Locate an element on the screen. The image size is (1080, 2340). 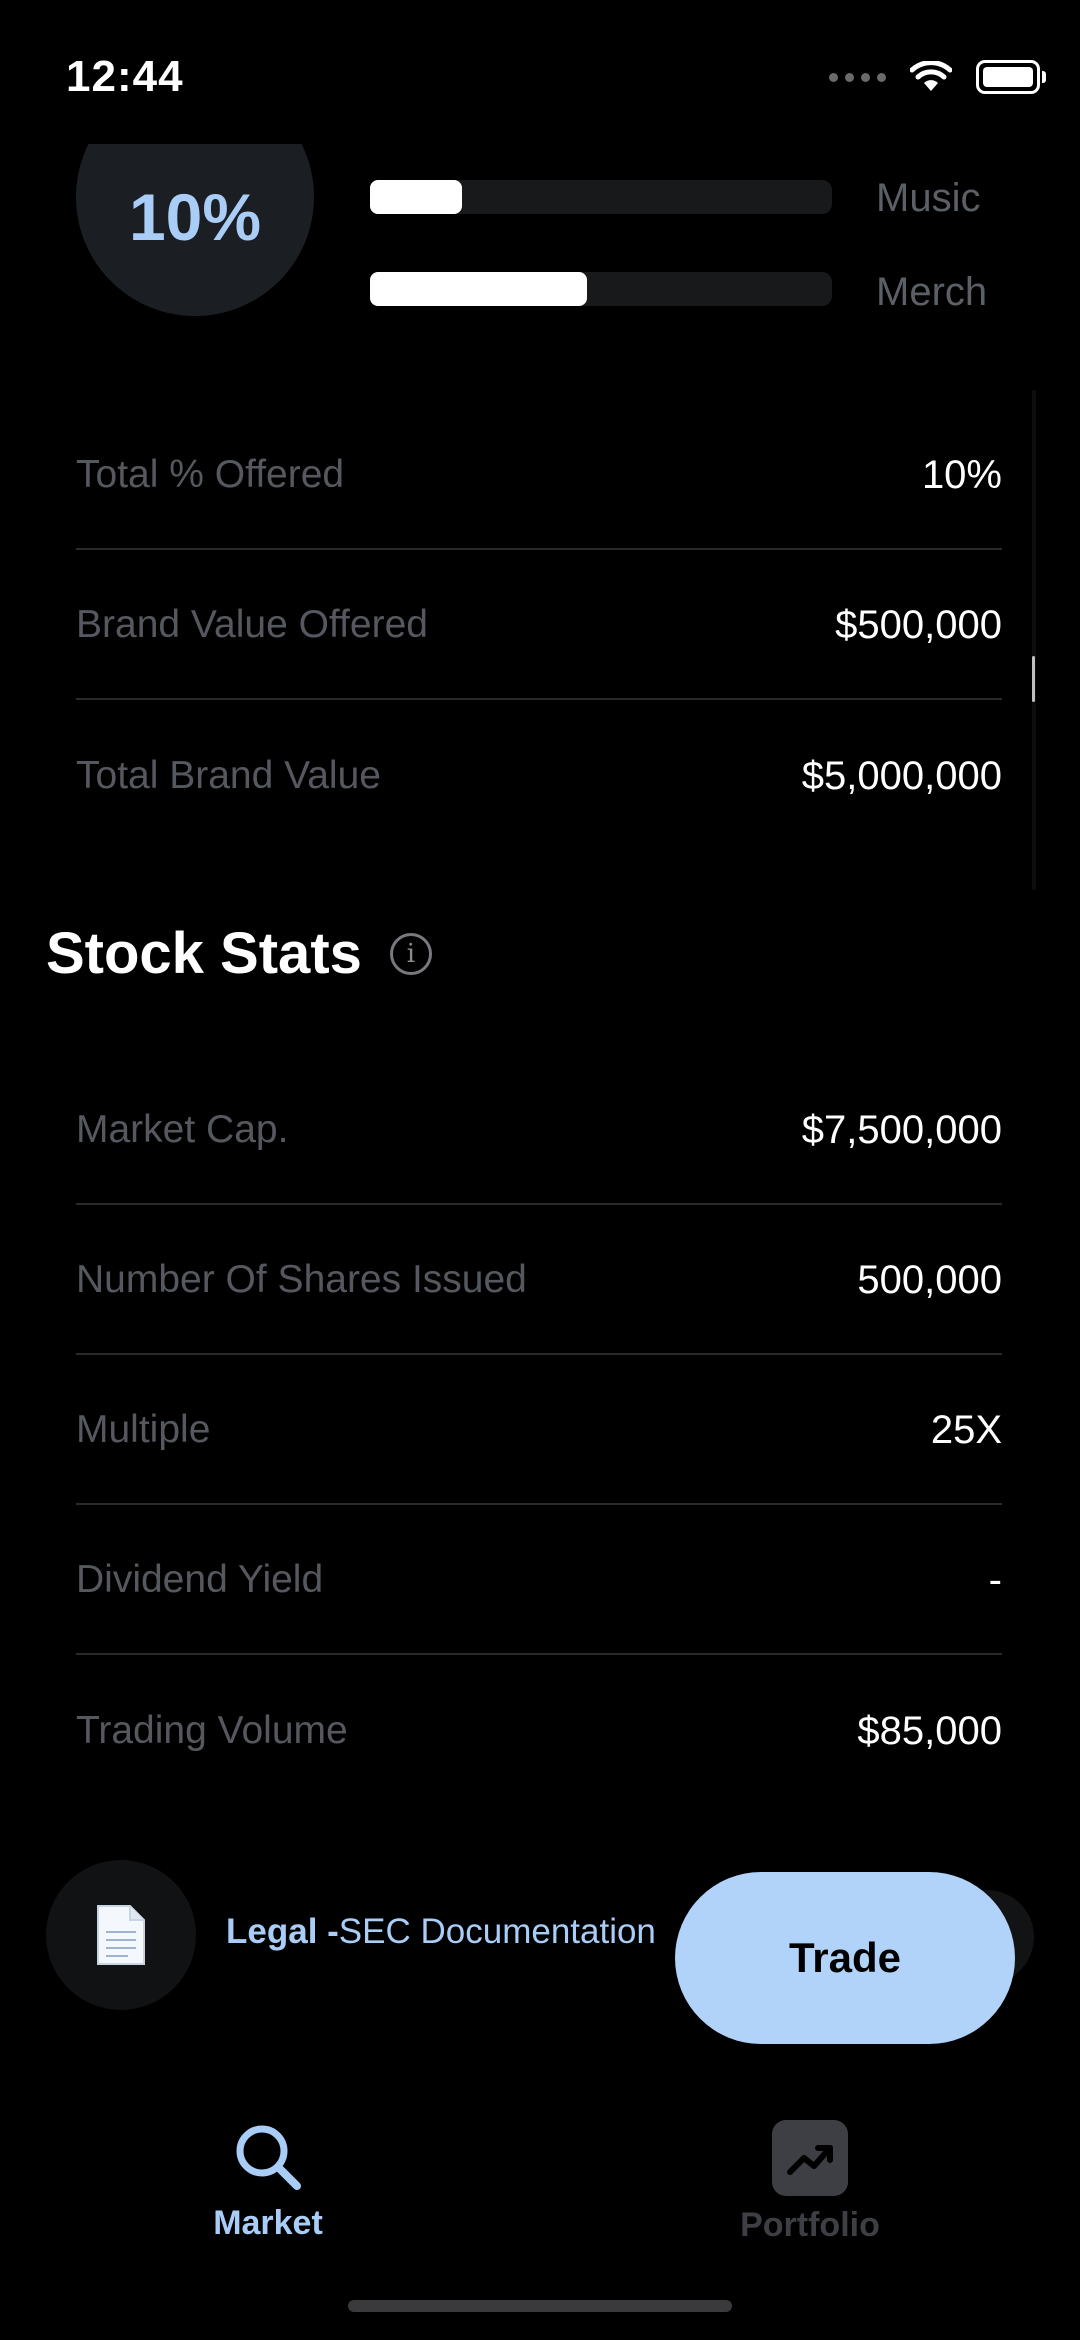
merch-progress-fill is located at coordinates (479, 289).